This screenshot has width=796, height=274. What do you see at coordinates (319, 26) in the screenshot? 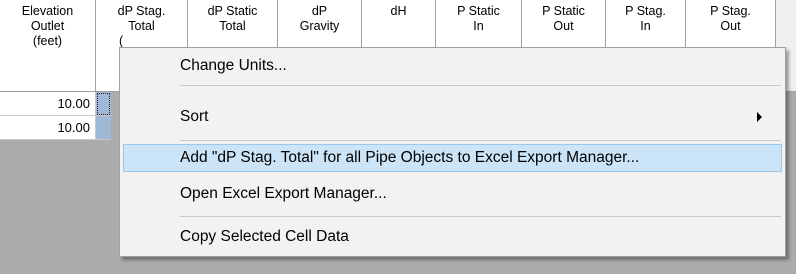
I see `header-line: Gravity` at bounding box center [319, 26].